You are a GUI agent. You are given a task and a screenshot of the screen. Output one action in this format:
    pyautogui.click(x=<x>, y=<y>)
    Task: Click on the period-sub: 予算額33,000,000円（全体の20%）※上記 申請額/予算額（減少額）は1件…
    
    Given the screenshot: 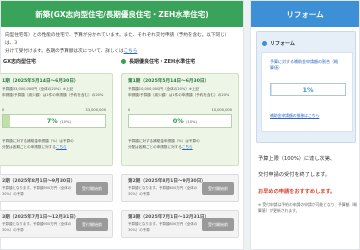 What is the action you would take?
    pyautogui.click(x=54, y=92)
    